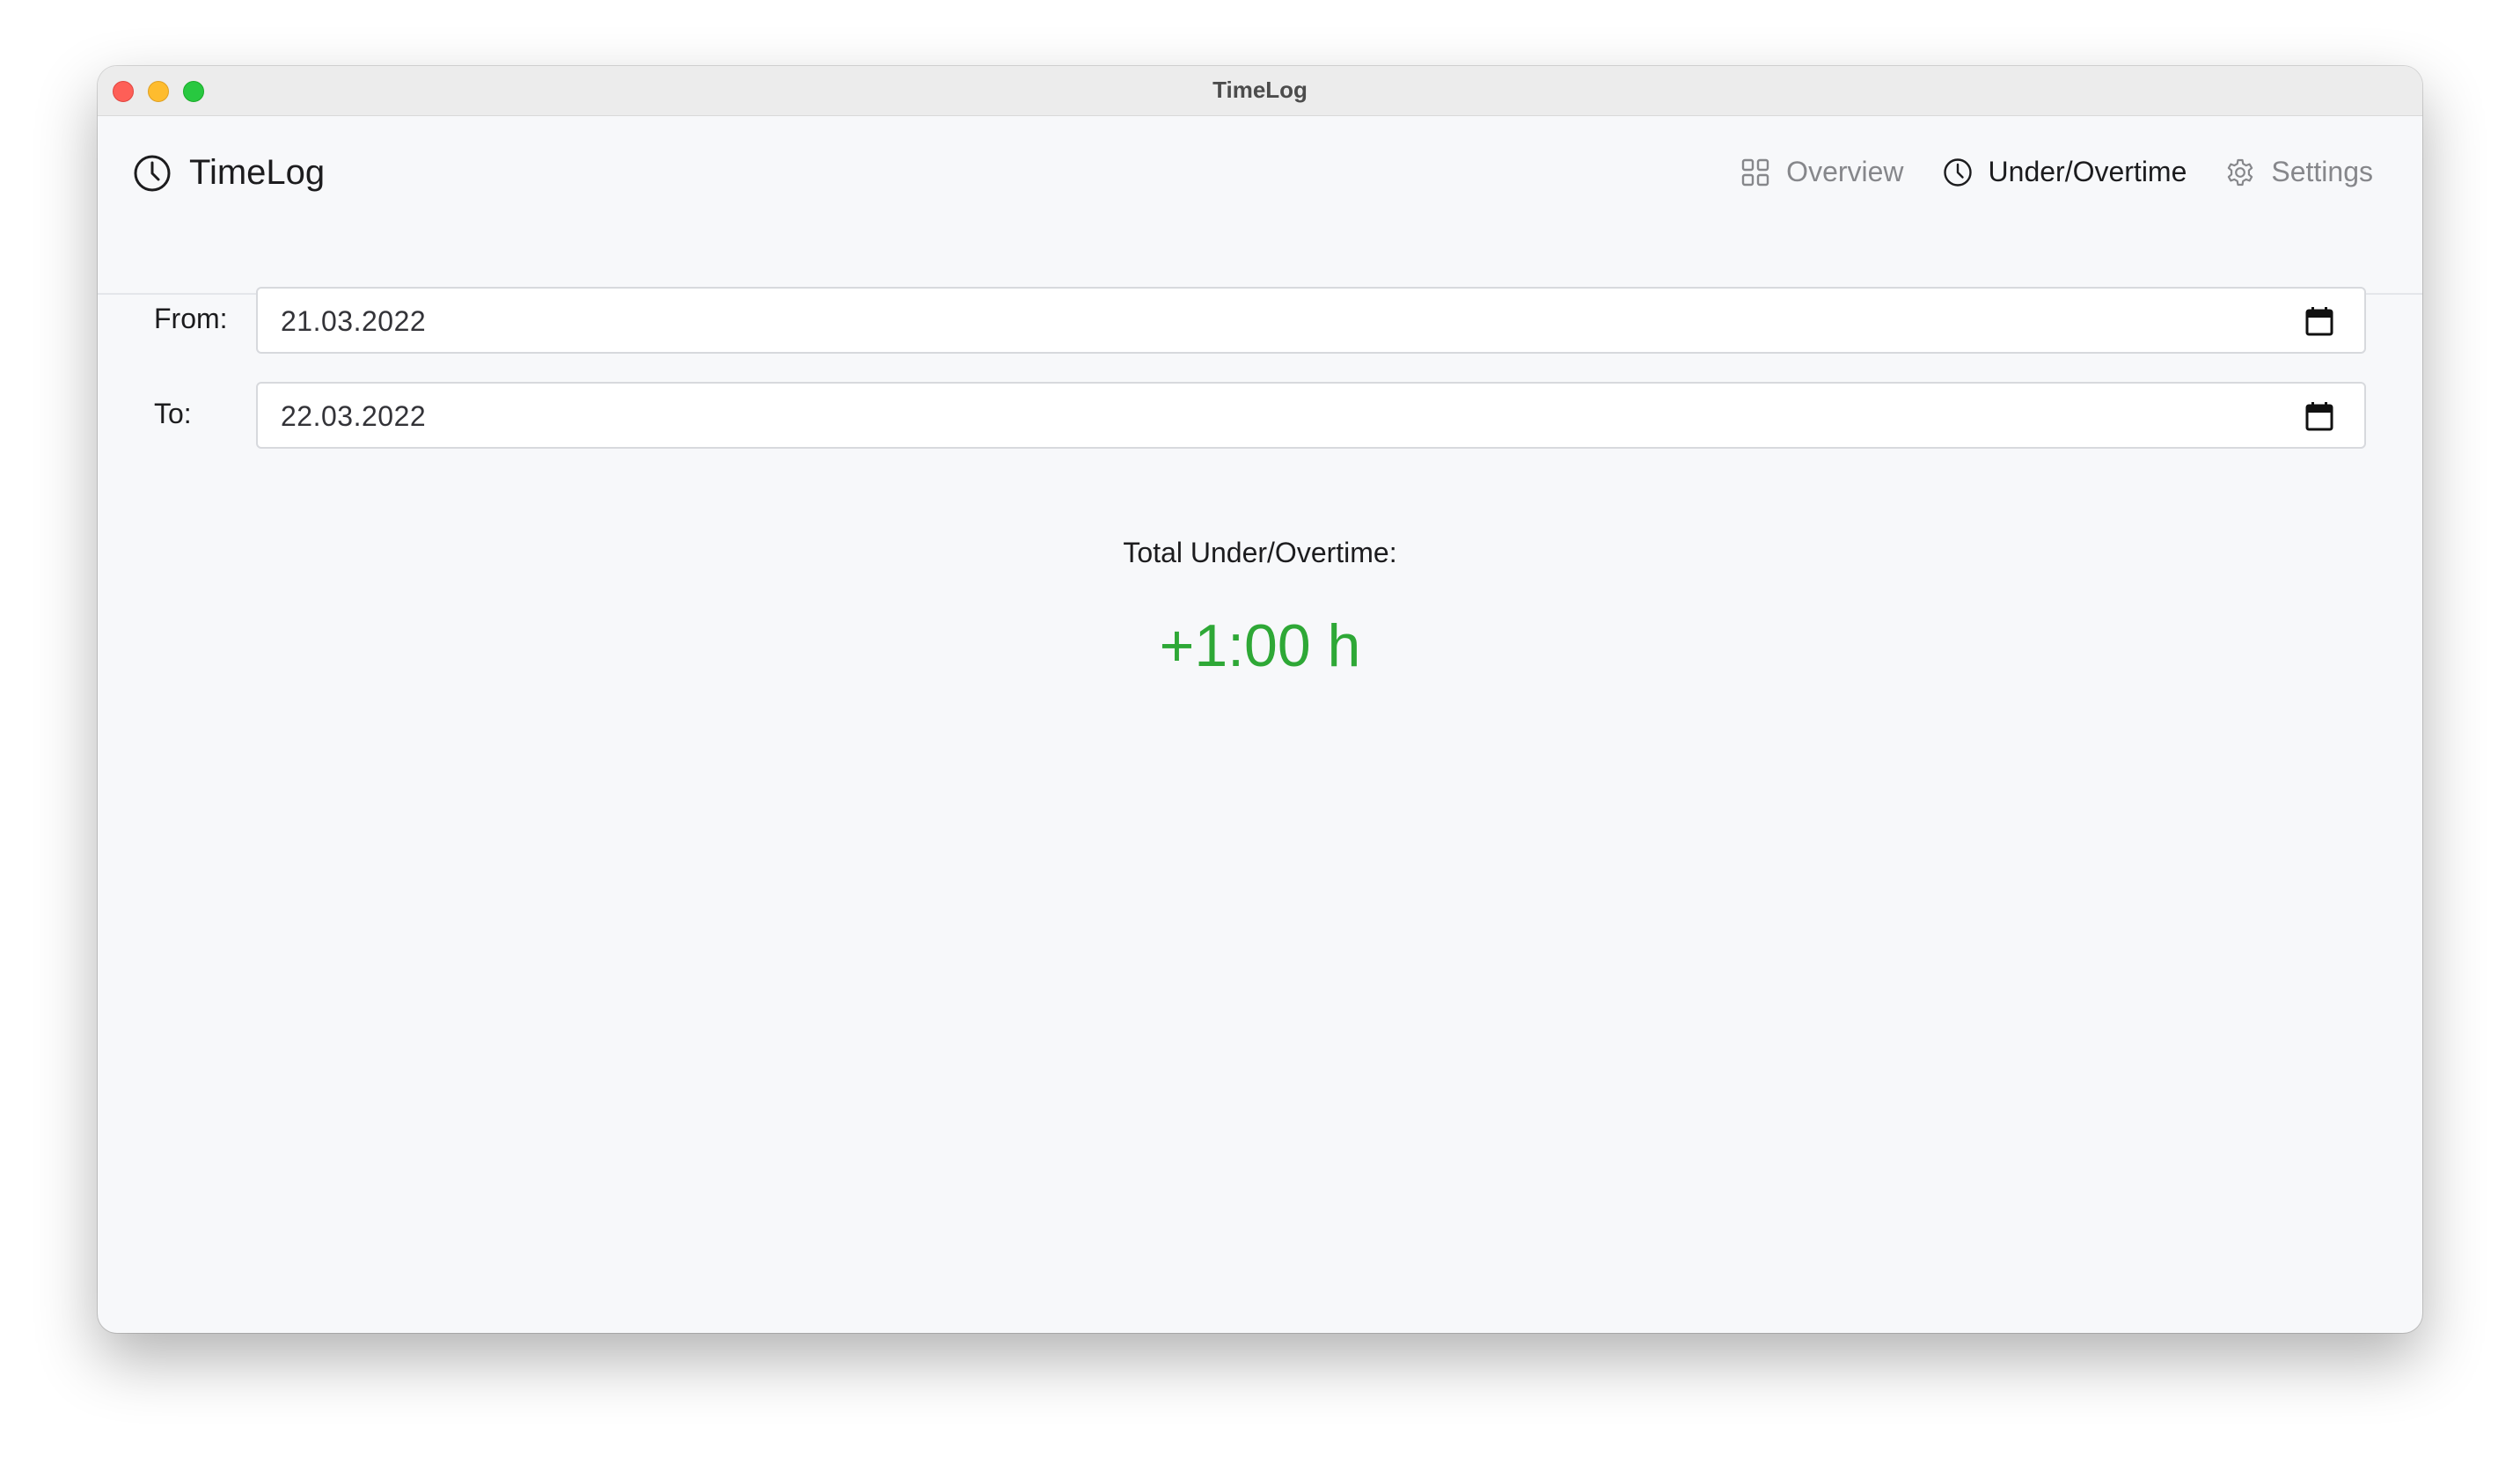 This screenshot has width=2520, height=1464. I want to click on nav-item-overview: Overview, so click(1822, 172).